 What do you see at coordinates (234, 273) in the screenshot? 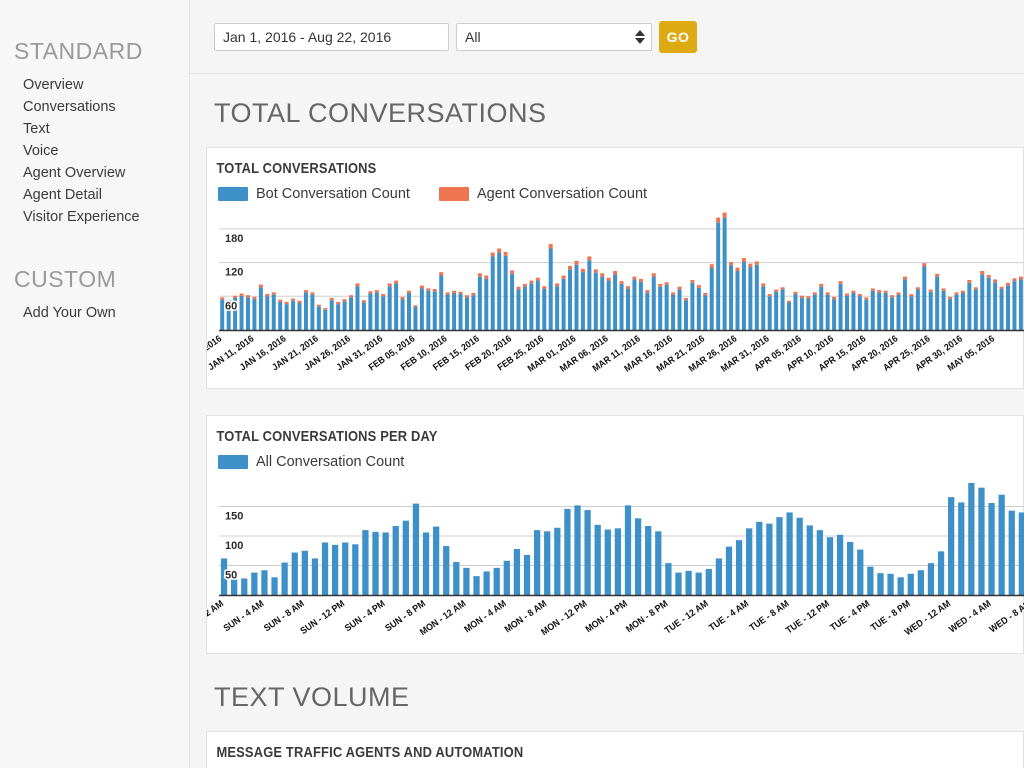
I see `svg-text: 120` at bounding box center [234, 273].